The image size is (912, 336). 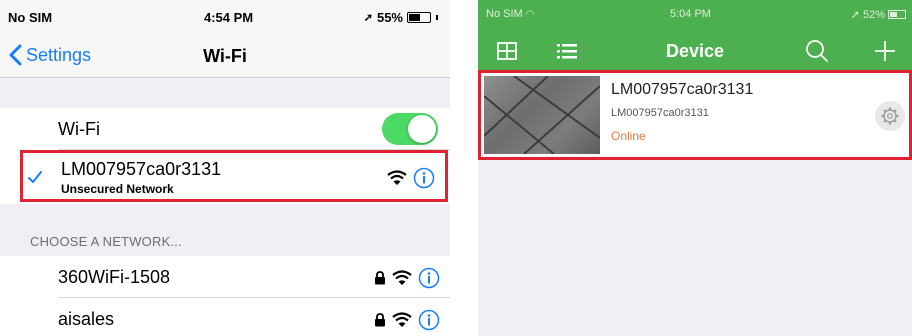 I want to click on network-list: 360WiFi-1508 aisales, so click(x=225, y=296).